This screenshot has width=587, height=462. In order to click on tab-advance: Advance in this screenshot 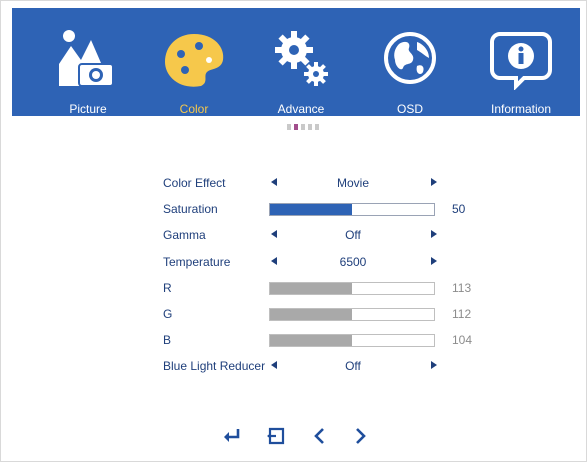, I will do `click(301, 67)`.